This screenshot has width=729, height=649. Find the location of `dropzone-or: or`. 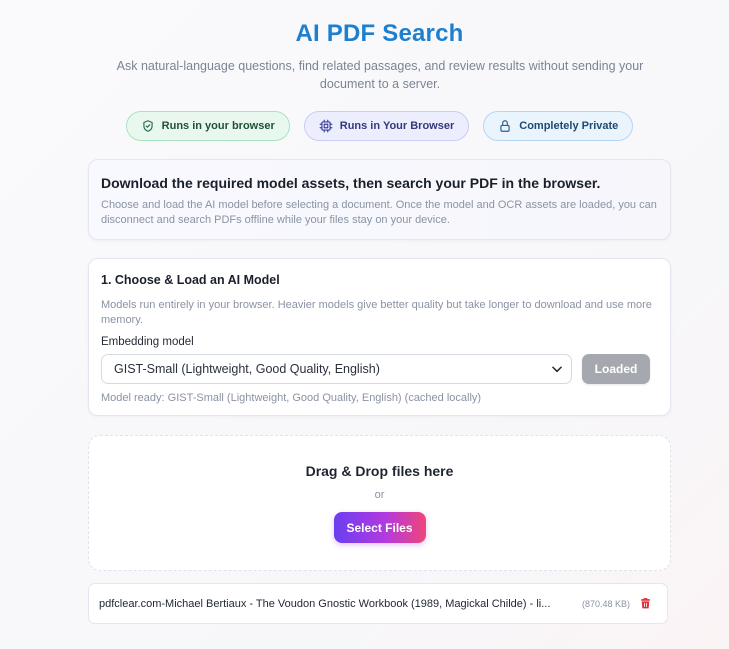

dropzone-or: or is located at coordinates (379, 495).